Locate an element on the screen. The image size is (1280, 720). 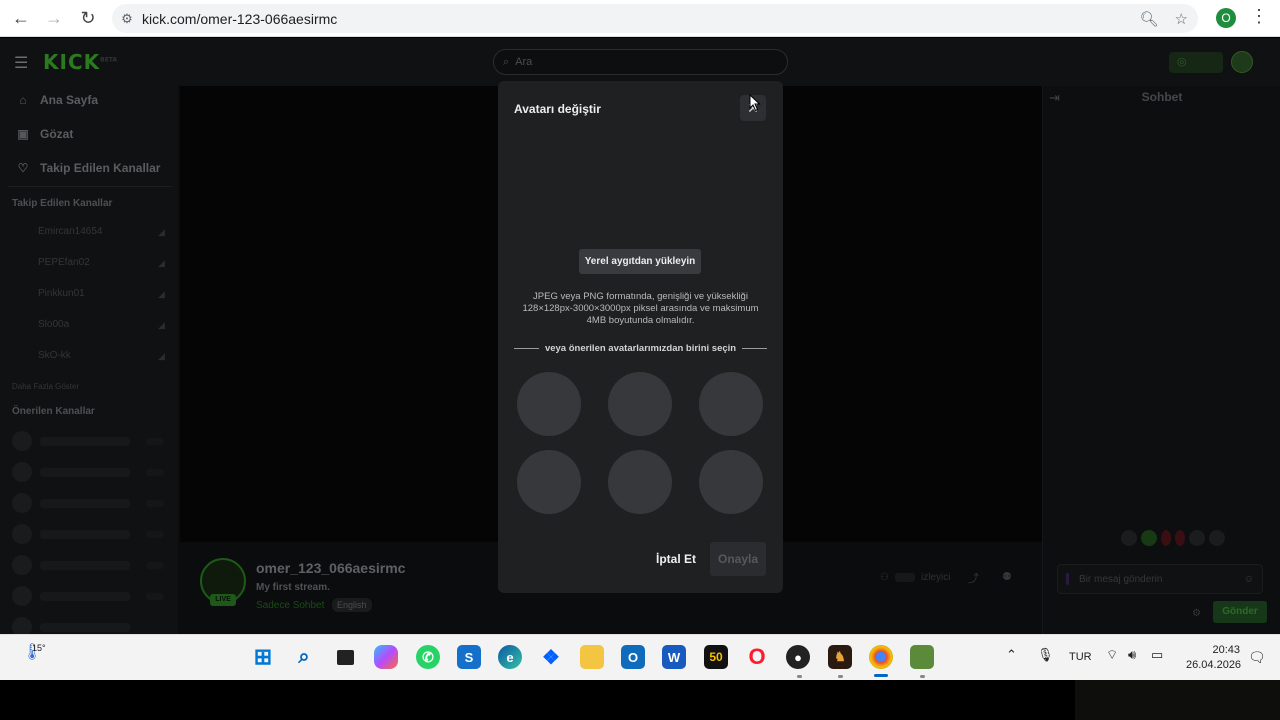
chat-placeholder: Bir mesaj gönderin is located at coordinates (1121, 579).